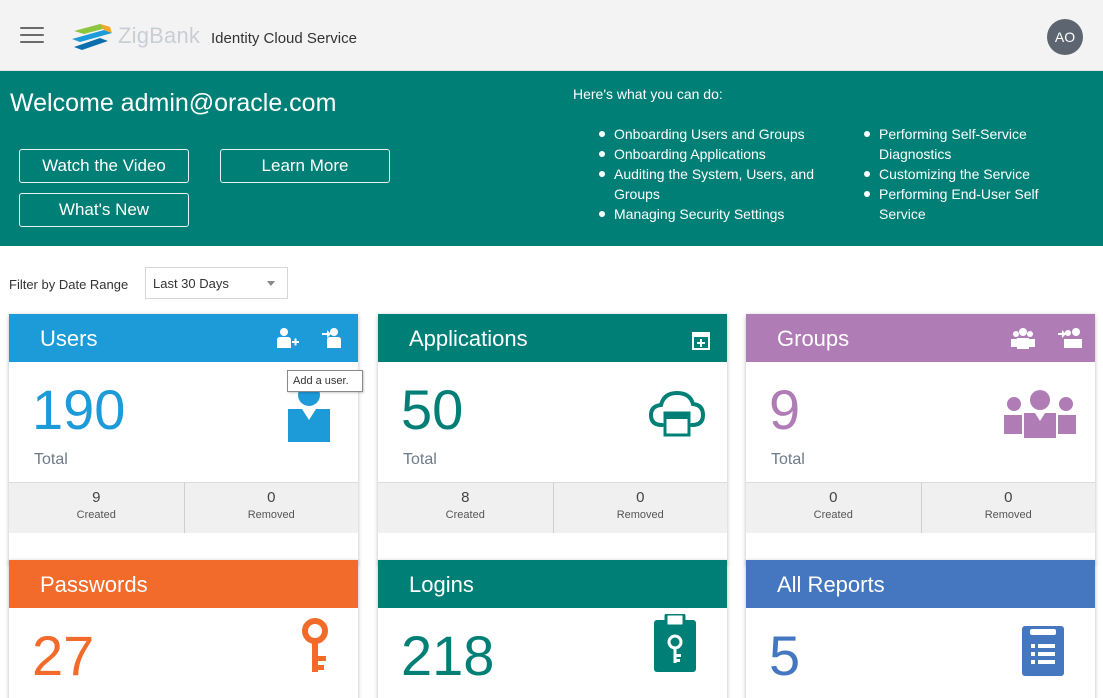 The width and height of the screenshot is (1103, 698). I want to click on groups-removed-stat: 0 Removed, so click(1008, 508).